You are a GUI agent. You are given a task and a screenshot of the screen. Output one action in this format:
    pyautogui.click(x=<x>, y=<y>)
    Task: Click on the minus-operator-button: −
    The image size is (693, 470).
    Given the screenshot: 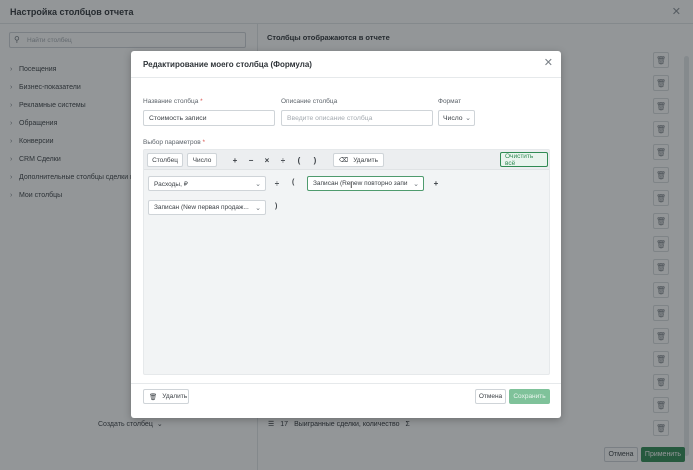 What is the action you would take?
    pyautogui.click(x=251, y=160)
    